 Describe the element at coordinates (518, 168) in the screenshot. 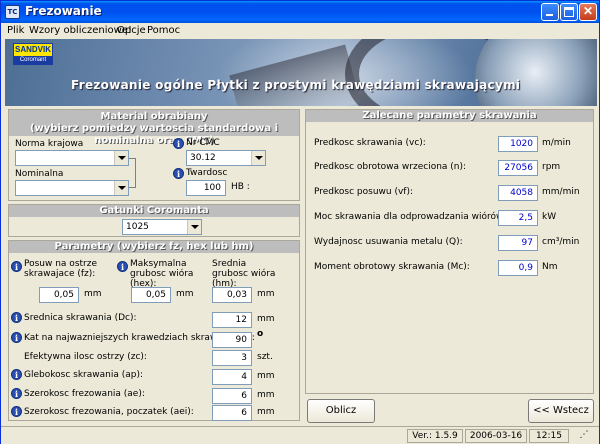

I see `n-output: 27056` at that location.